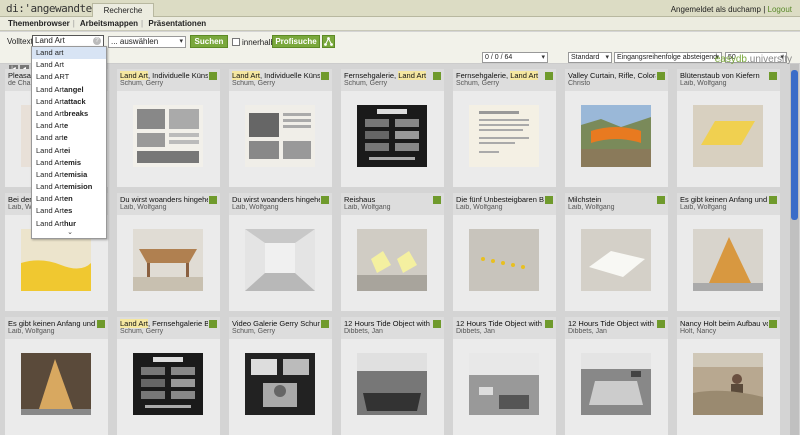  Describe the element at coordinates (69, 77) in the screenshot. I see `autocomplete-item: Land ART` at that location.